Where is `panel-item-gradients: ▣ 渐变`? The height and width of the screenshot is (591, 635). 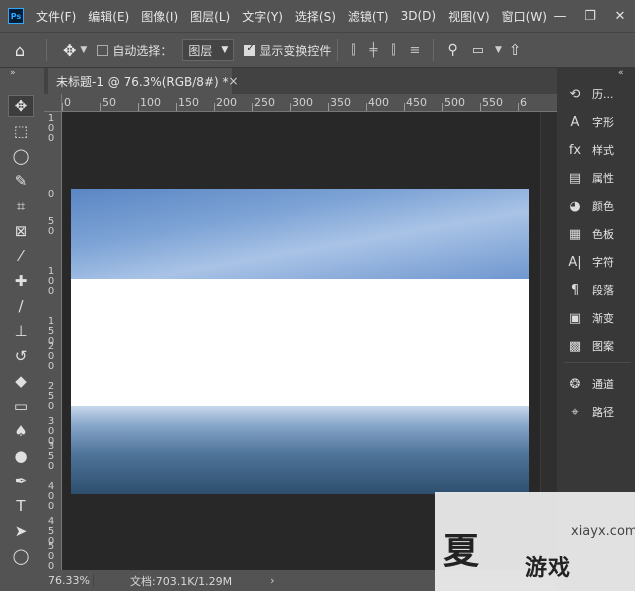 panel-item-gradients: ▣ 渐变 is located at coordinates (597, 318).